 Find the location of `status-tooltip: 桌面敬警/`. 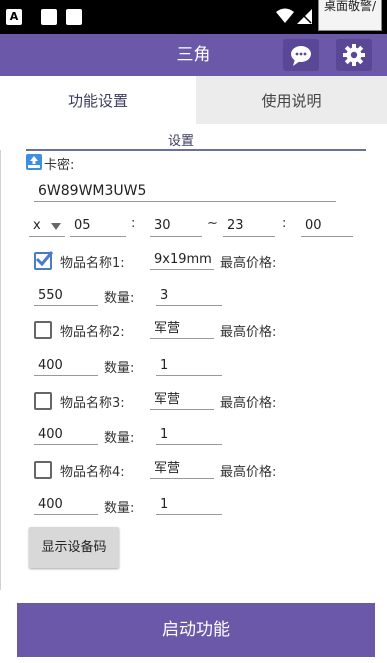

status-tooltip: 桌面敬警/ is located at coordinates (350, 15).